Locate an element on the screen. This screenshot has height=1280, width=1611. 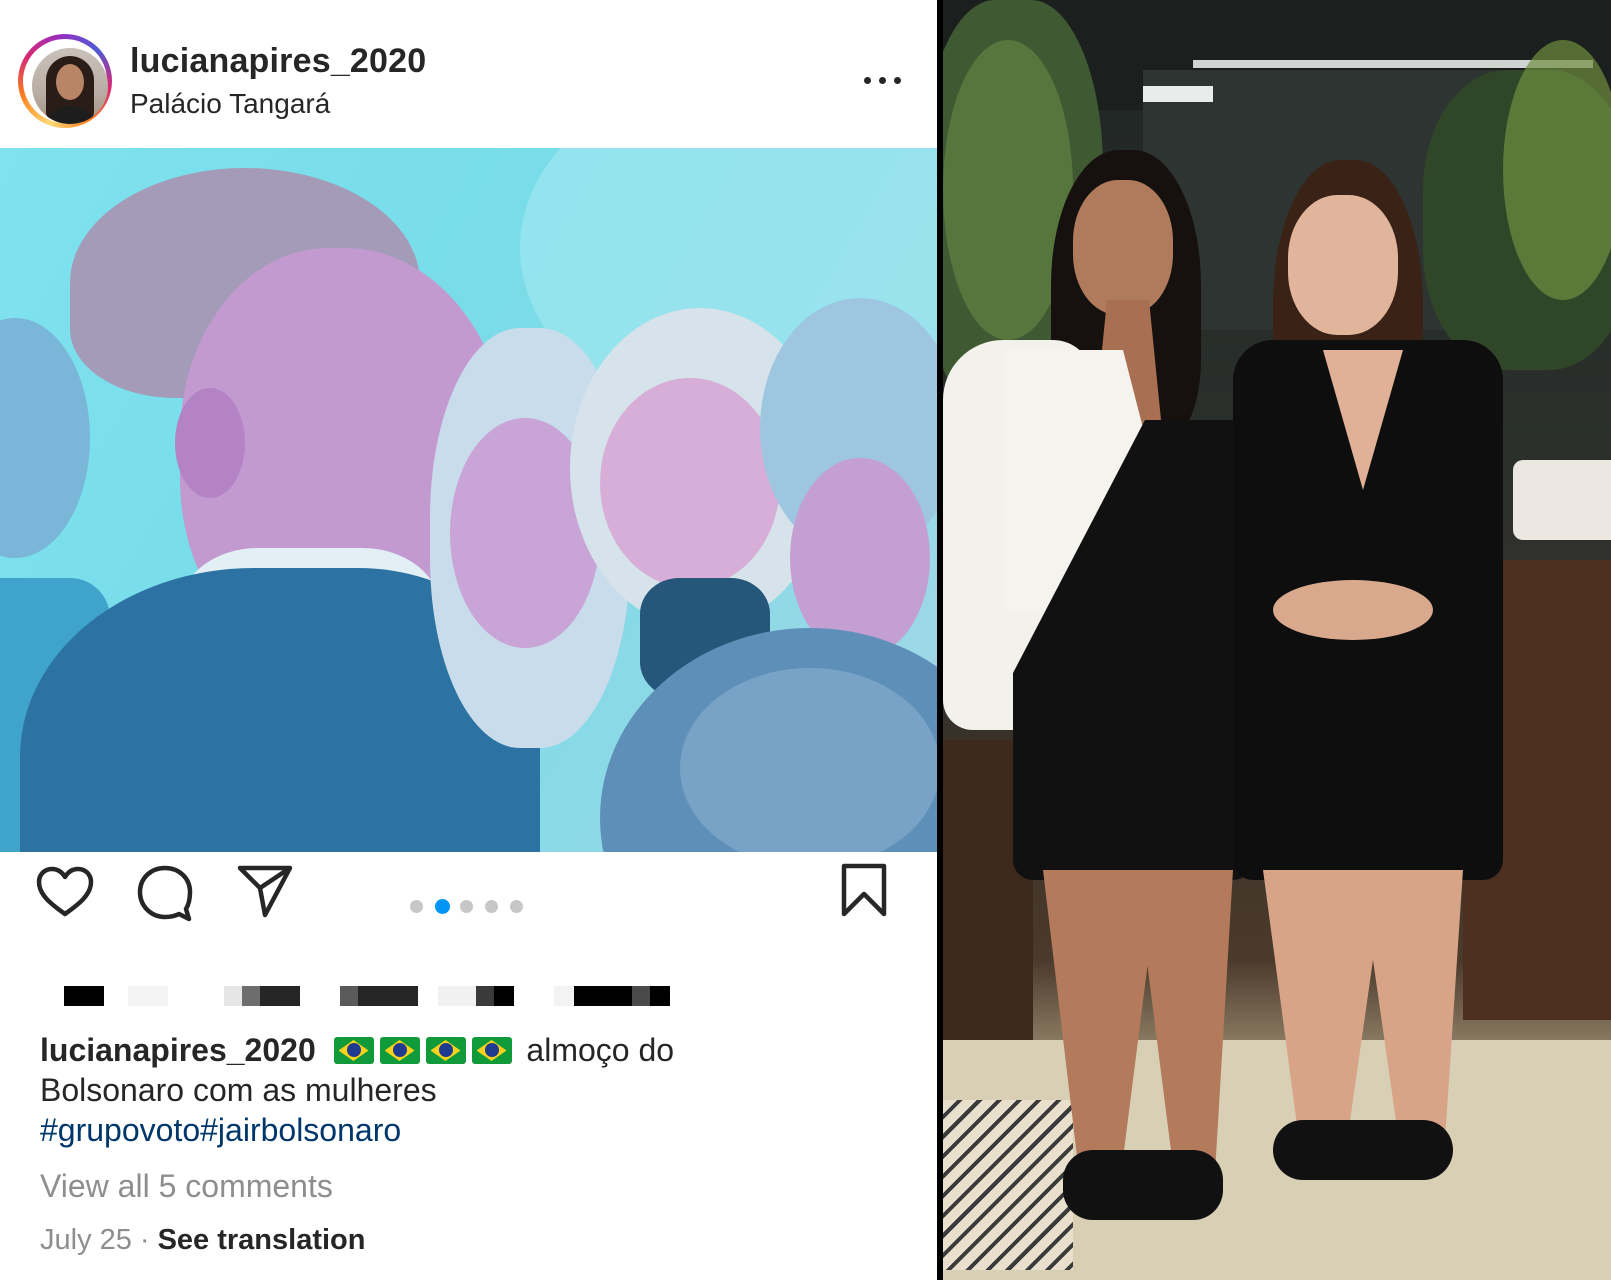
woman-left-face is located at coordinates (1123, 247).